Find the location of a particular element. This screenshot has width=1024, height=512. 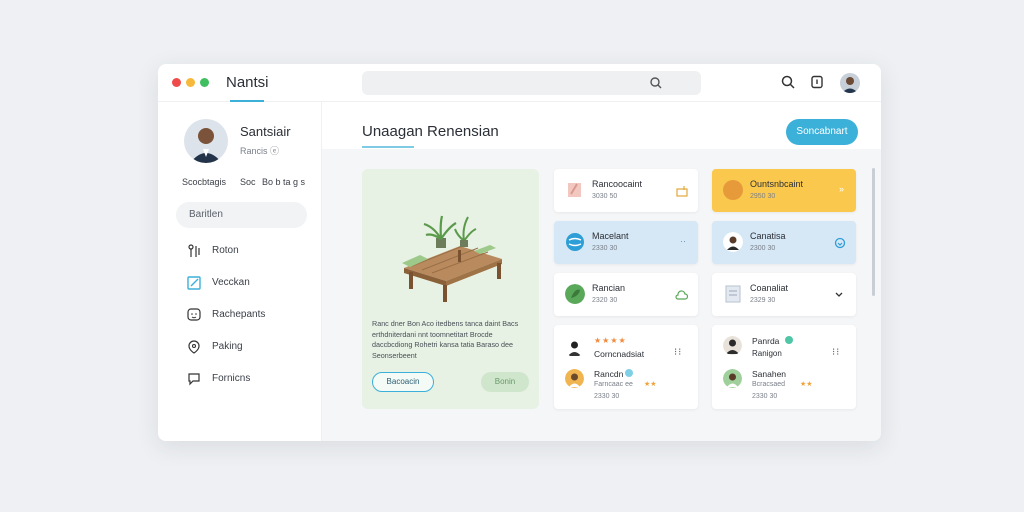

chart-icon is located at coordinates (682, 191).